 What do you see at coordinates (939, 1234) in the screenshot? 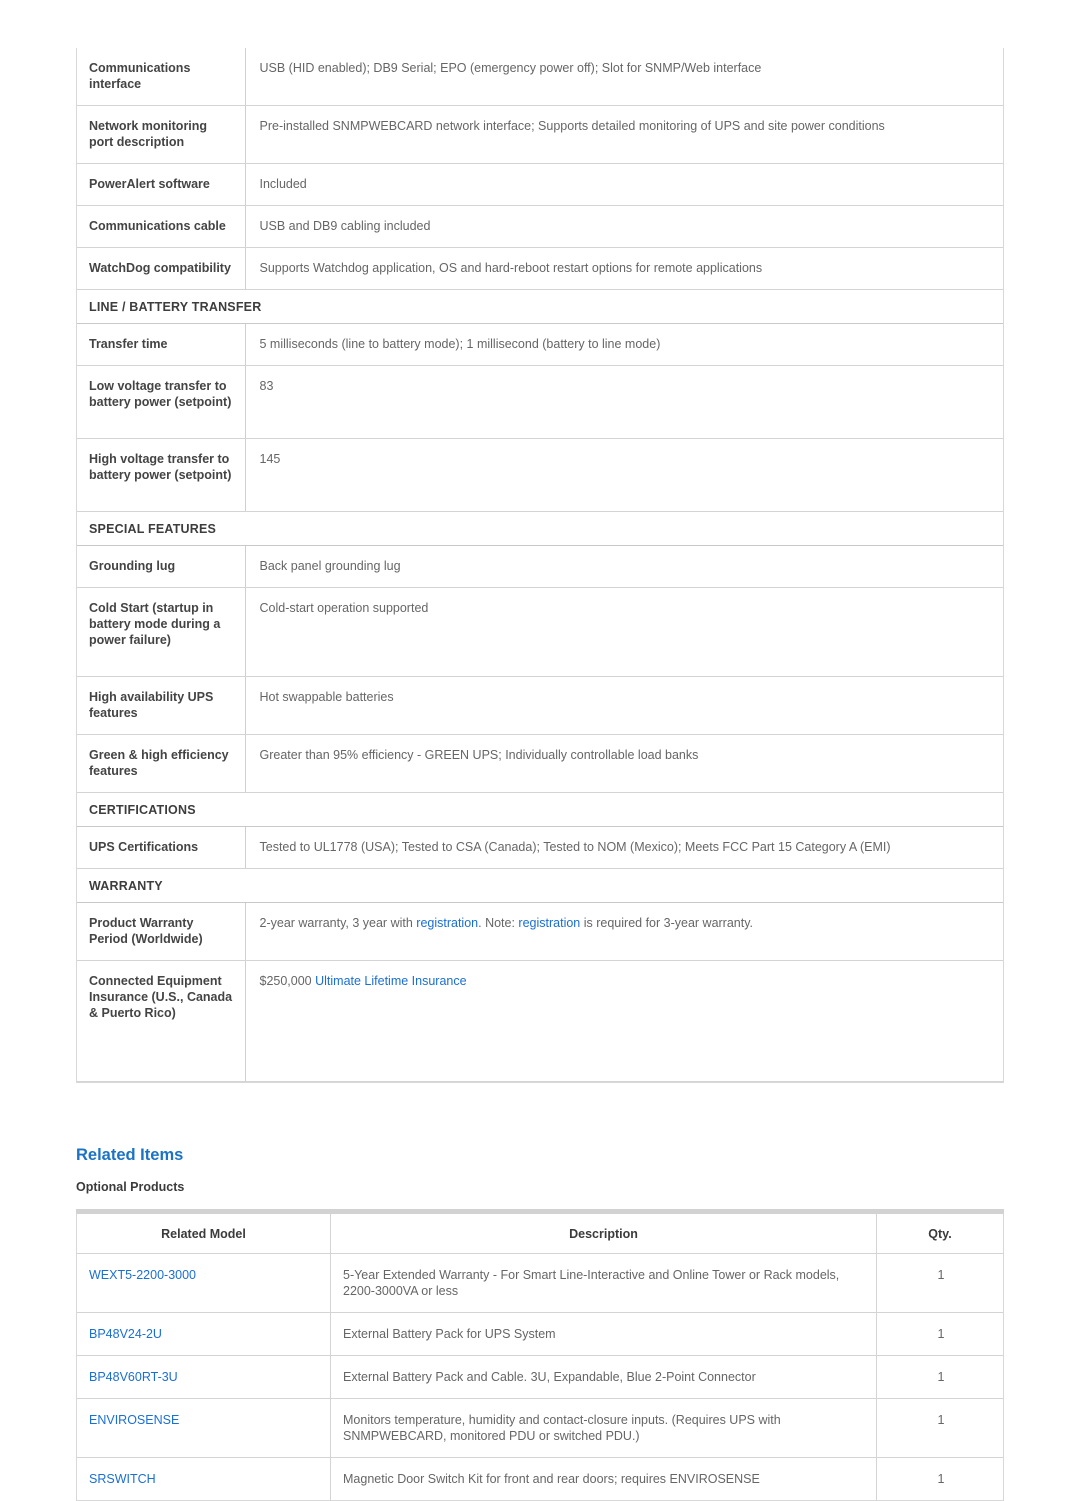
I see `column-header-qty: Qty.` at bounding box center [939, 1234].